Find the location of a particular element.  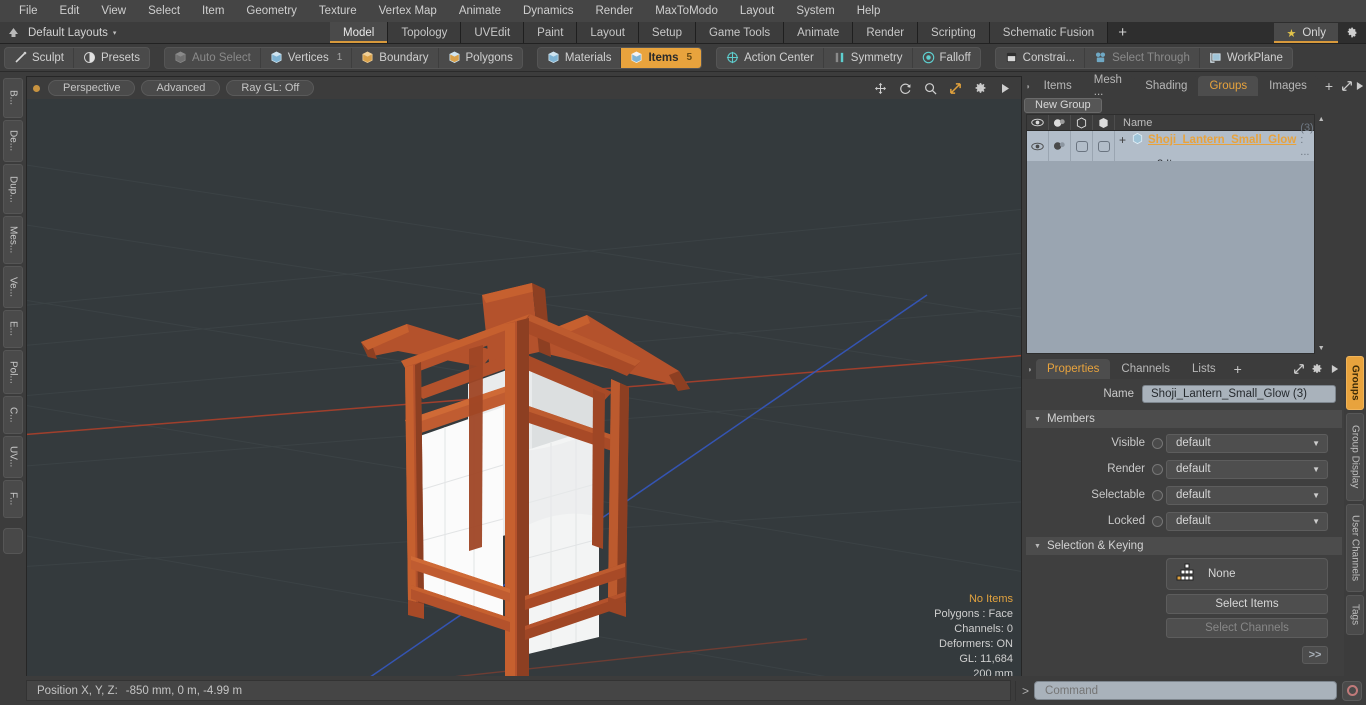

add-properties-tab-button: + is located at coordinates (1237, 369).